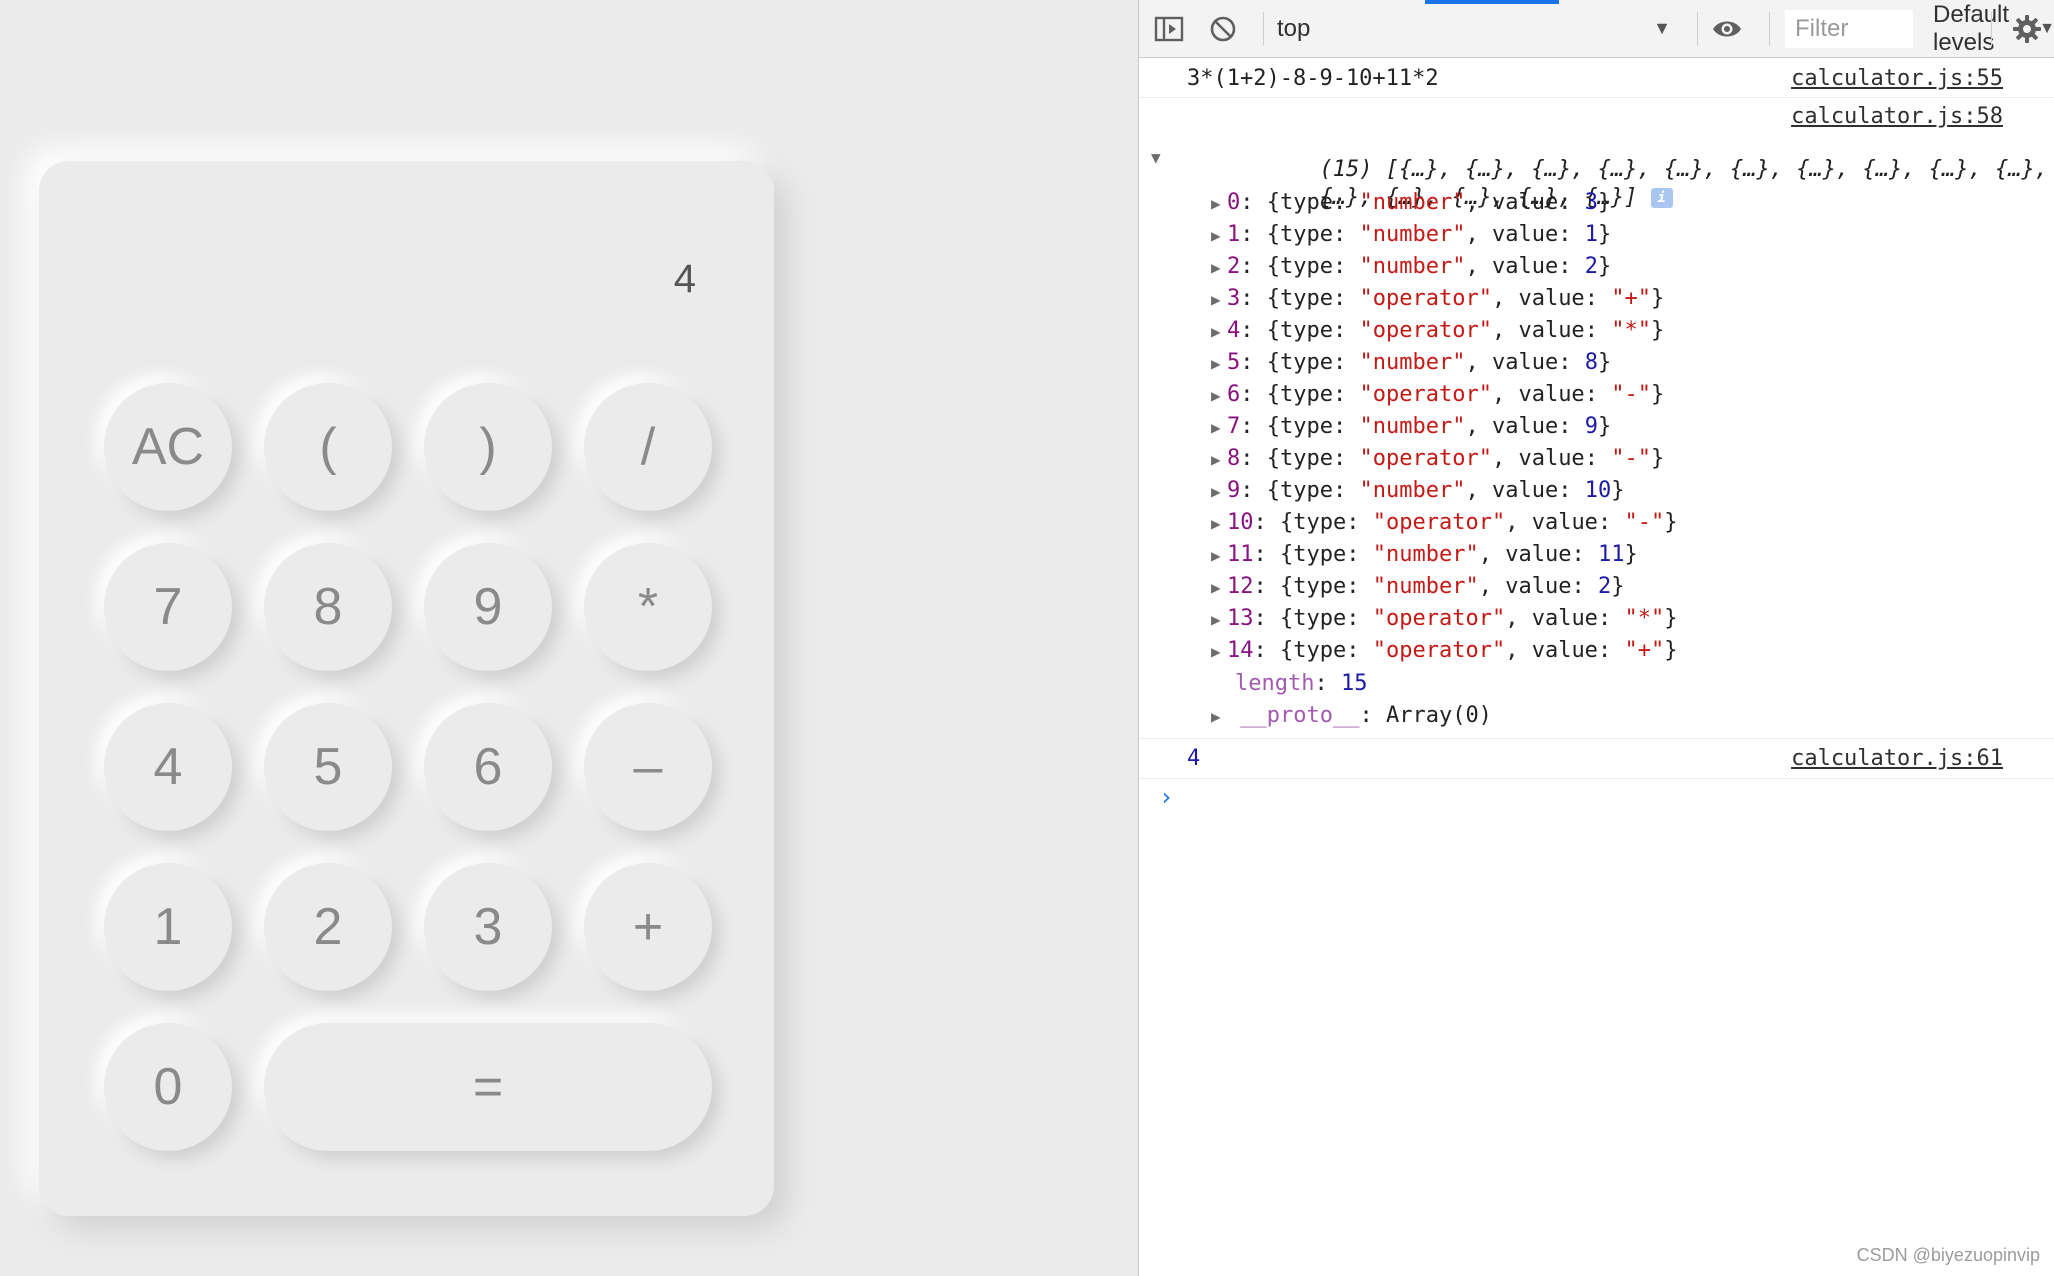 This screenshot has width=2054, height=1276. What do you see at coordinates (488, 1087) in the screenshot?
I see `equals-button: =` at bounding box center [488, 1087].